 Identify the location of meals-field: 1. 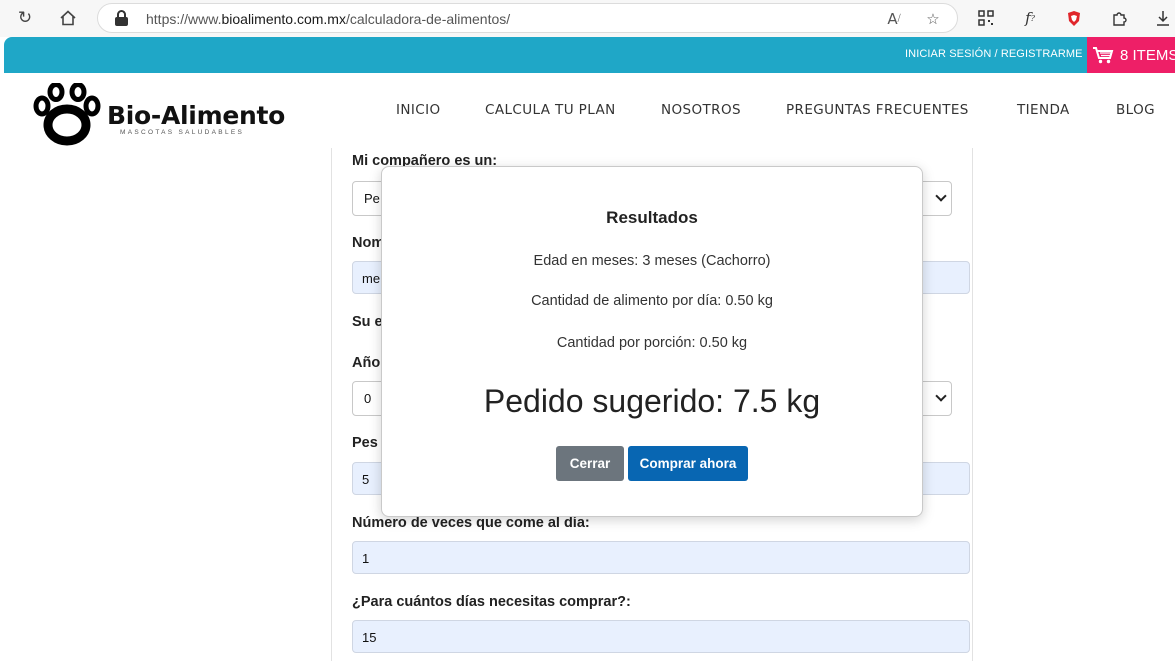
(661, 557).